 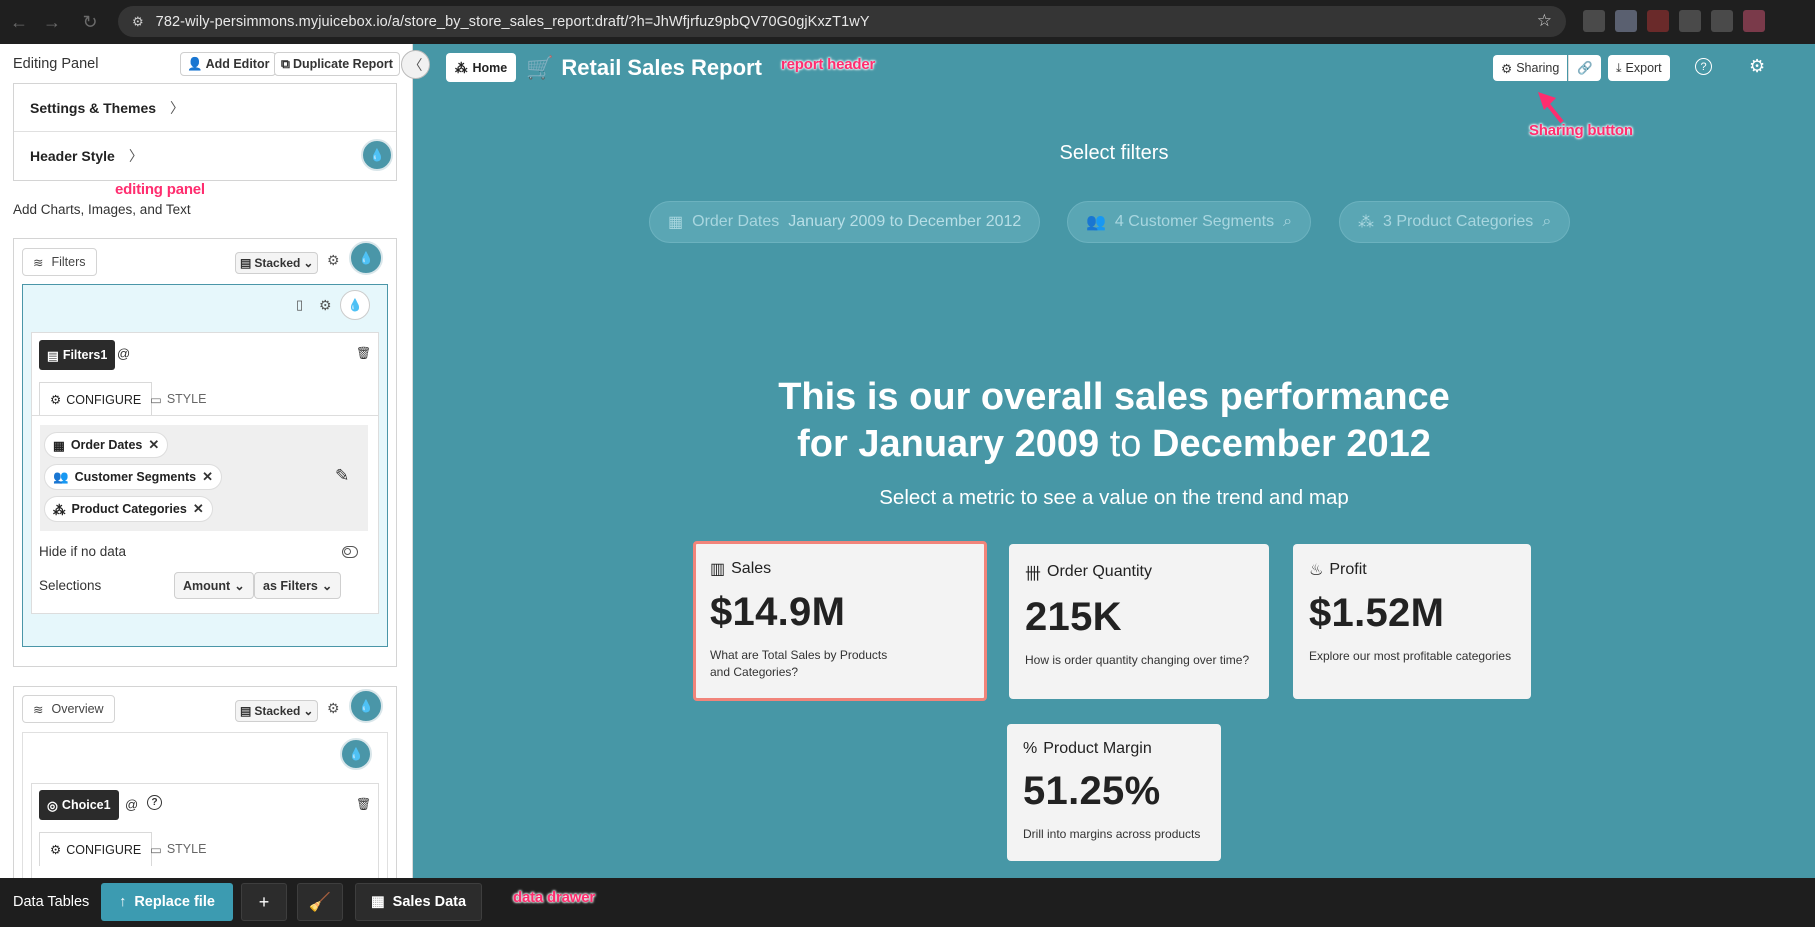 What do you see at coordinates (51, 902) in the screenshot?
I see `data-tables-label: Data Tables` at bounding box center [51, 902].